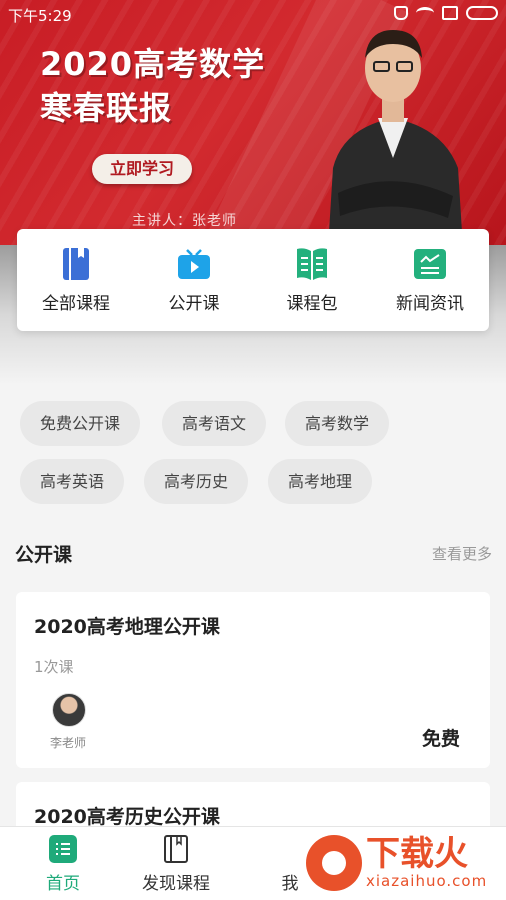 This screenshot has width=506, height=900. I want to click on nav-discover: 发现课程, so click(176, 864).